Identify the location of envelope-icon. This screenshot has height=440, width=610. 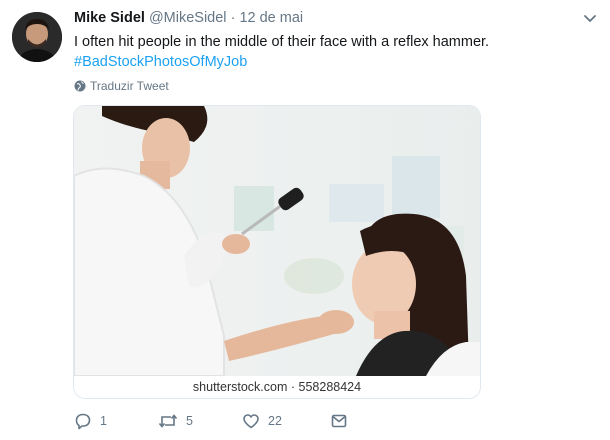
(339, 421).